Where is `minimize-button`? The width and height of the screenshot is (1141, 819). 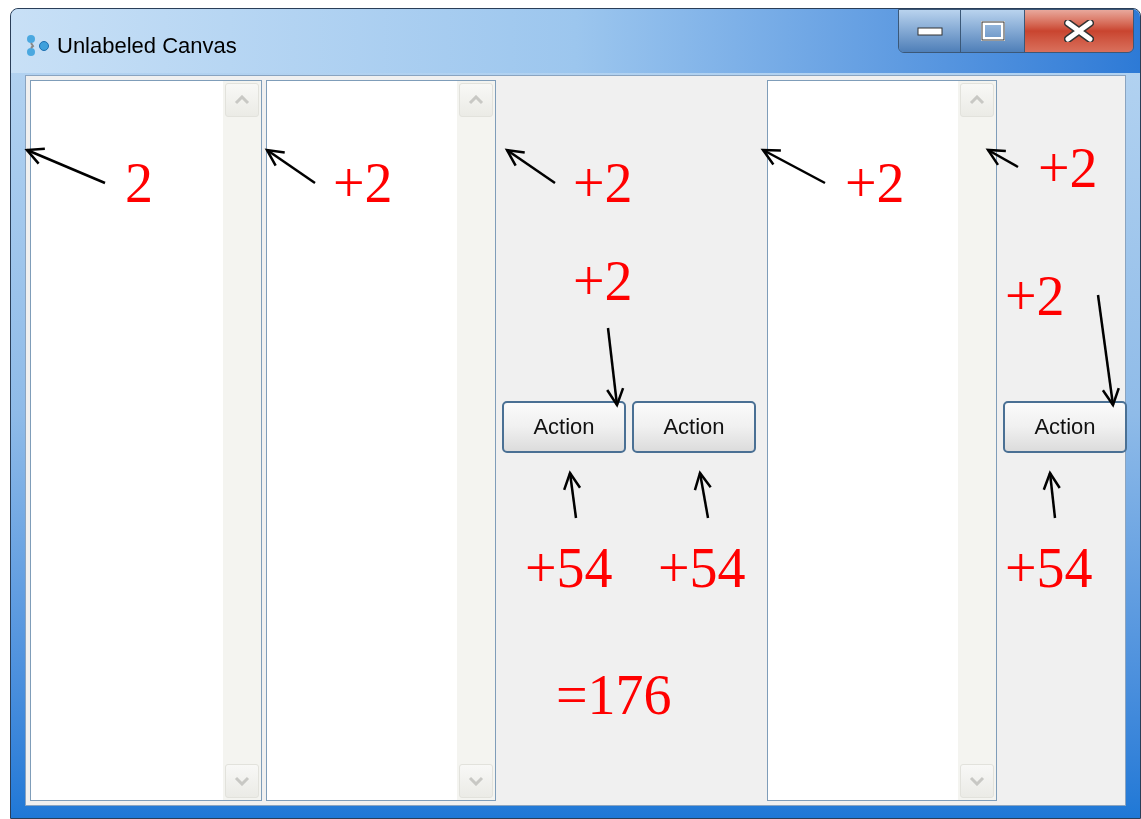 minimize-button is located at coordinates (930, 31).